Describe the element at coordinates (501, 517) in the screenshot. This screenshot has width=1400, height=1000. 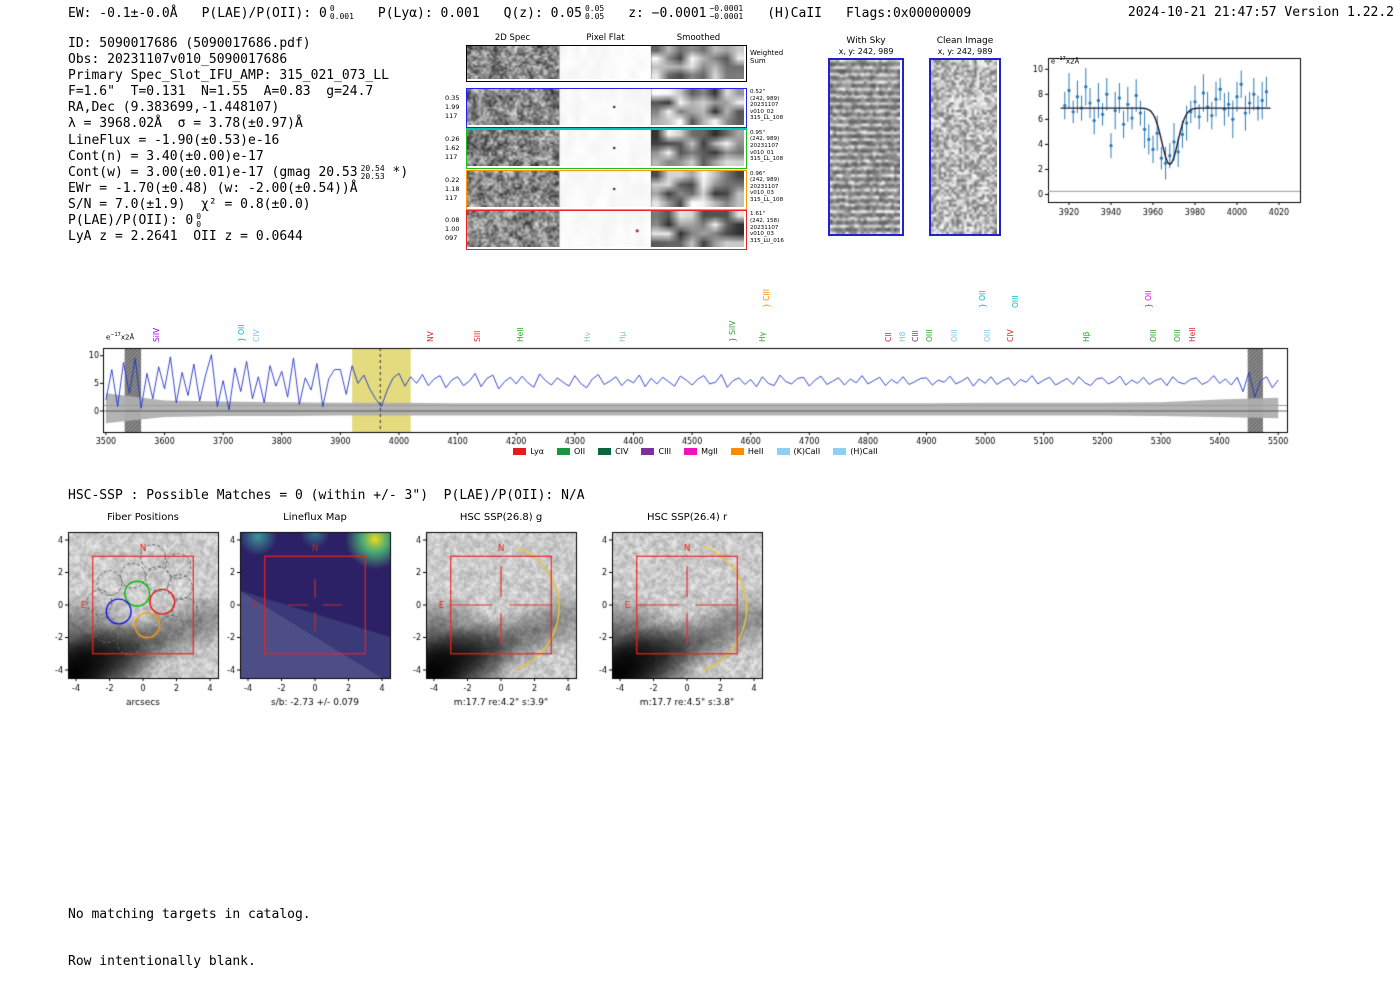
I see `cutout-title: HSC SSP(26.8) g` at that location.